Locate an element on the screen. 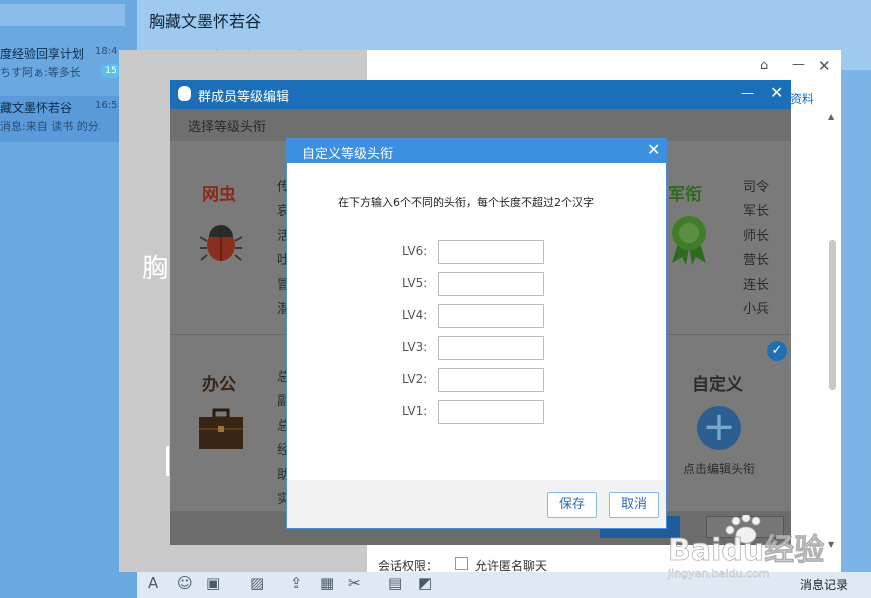 The height and width of the screenshot is (598, 871). watermark-subtext: jingyan.baidu.com is located at coordinates (718, 573).